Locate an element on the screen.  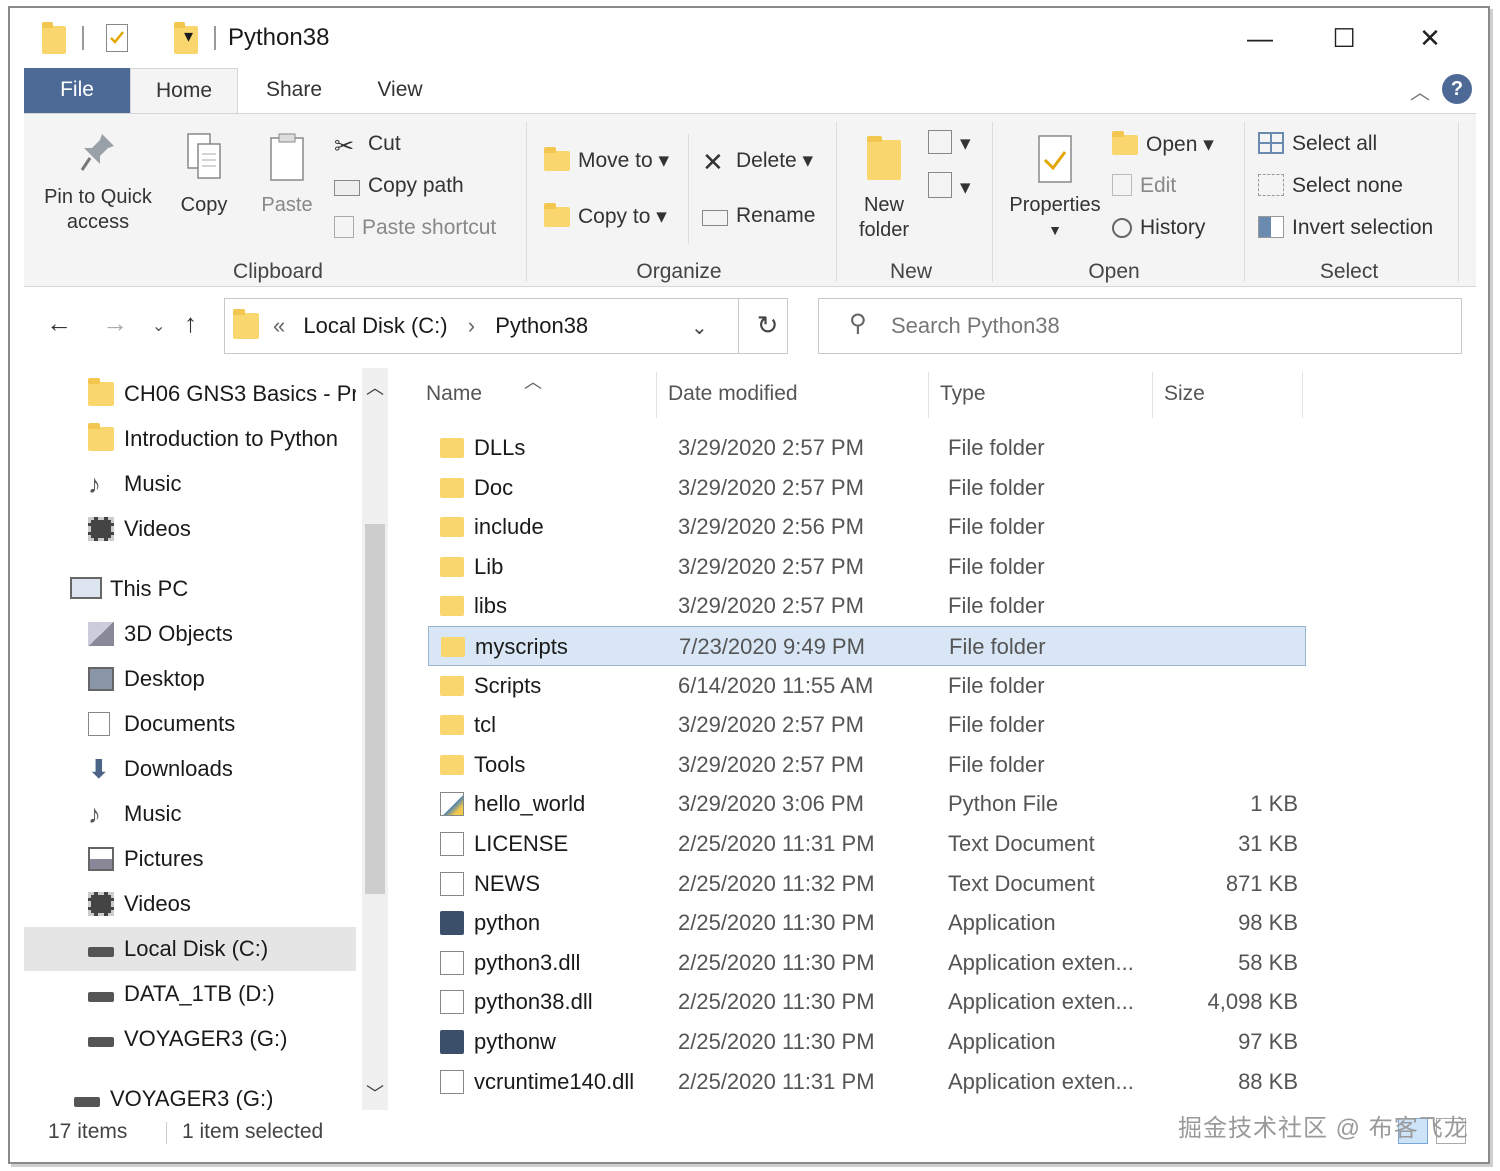
select-all-button: Select all is located at coordinates (1317, 144).